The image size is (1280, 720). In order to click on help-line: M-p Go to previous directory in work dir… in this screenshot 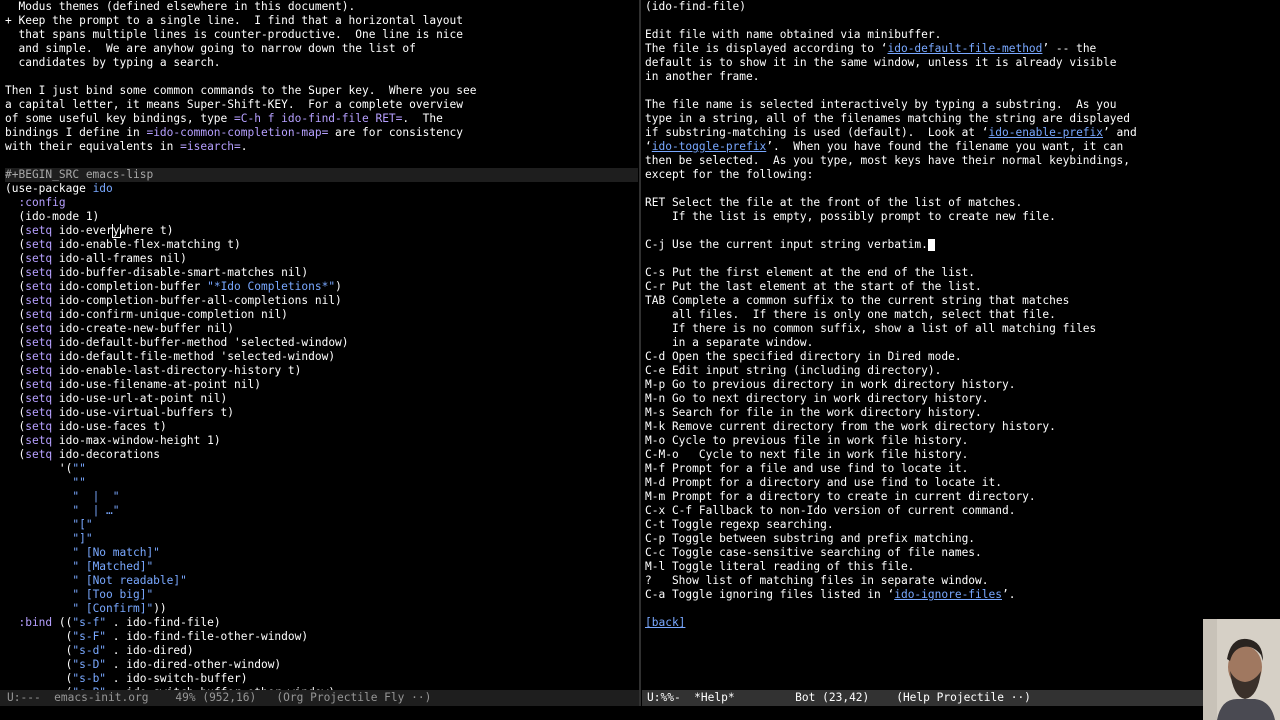, I will do `click(830, 384)`.